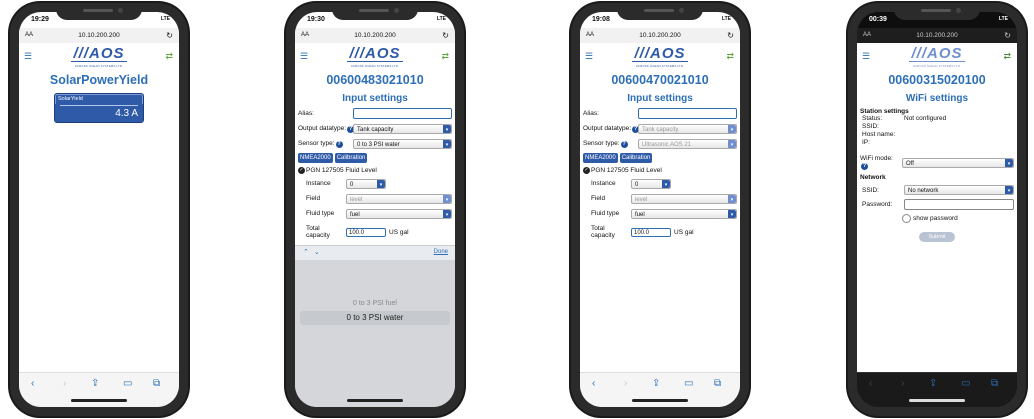 This screenshot has height=419, width=1034. I want to click on picker-option-selected: 0 to 3 PSI water, so click(375, 318).